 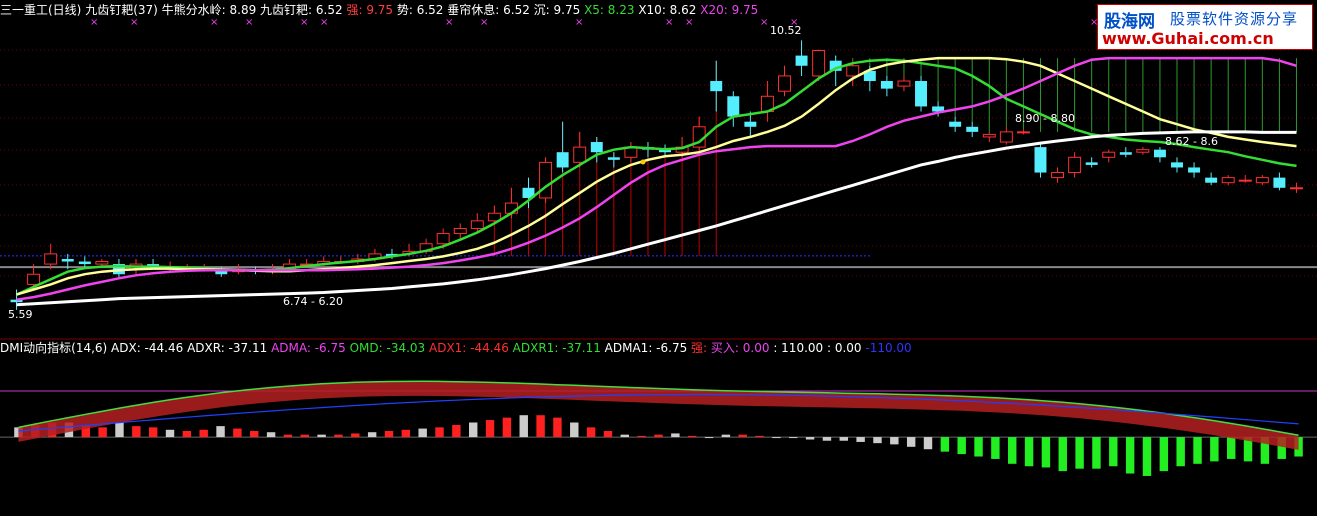 What do you see at coordinates (579, 22) in the screenshot?
I see `top-marker-8: ×` at bounding box center [579, 22].